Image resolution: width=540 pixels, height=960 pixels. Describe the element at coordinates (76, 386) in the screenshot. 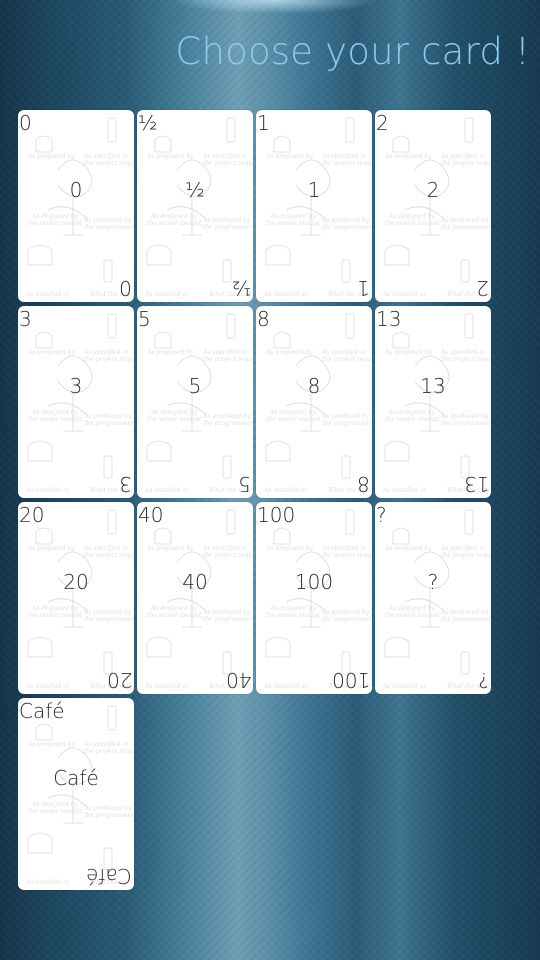

I see `card-value: 3` at that location.